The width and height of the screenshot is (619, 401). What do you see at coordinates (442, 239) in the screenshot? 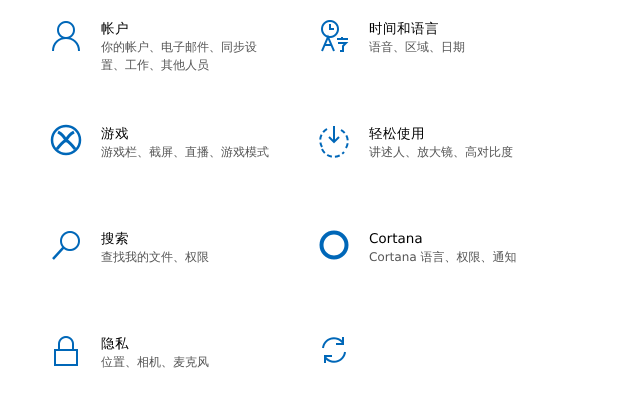
I see `item-title: Cortana` at bounding box center [442, 239].